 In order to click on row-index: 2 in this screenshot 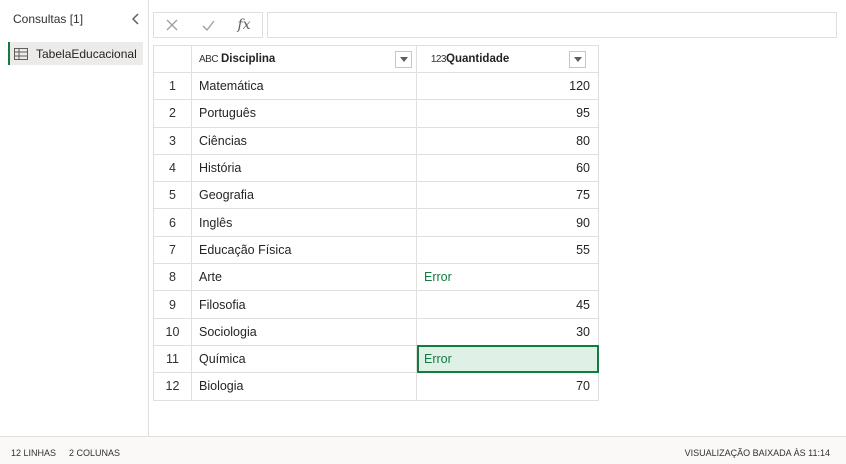, I will do `click(172, 113)`.